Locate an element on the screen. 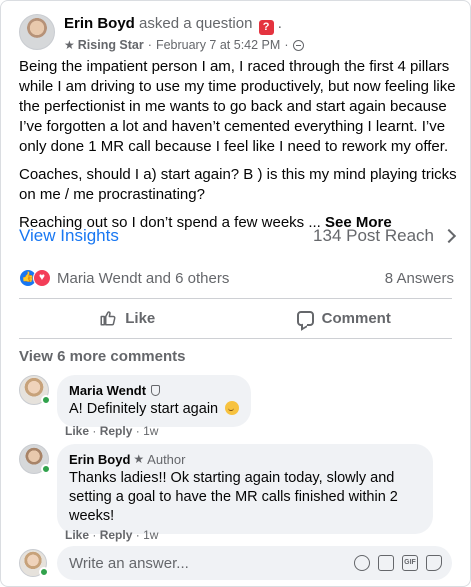 This screenshot has width=471, height=587. like-button: Like is located at coordinates (127, 318).